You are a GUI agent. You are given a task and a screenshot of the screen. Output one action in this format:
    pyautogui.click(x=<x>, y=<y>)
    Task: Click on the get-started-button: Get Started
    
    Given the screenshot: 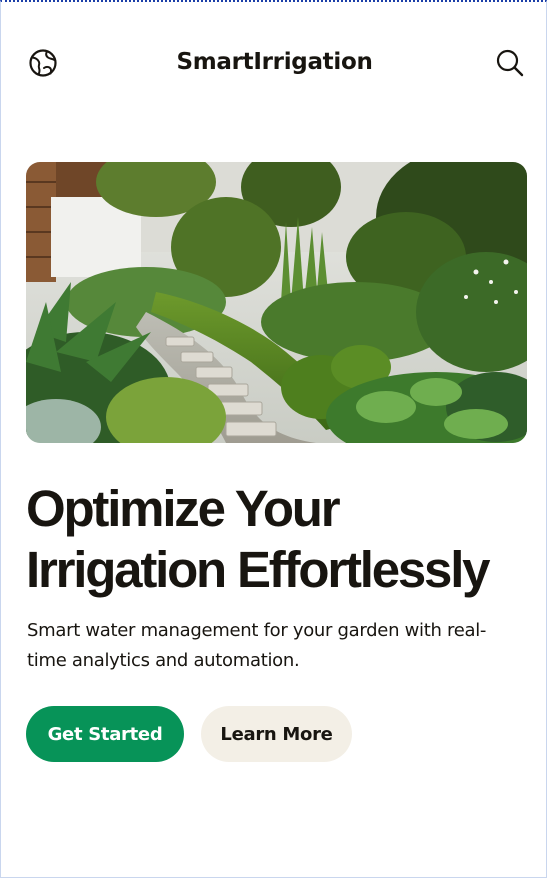 What is the action you would take?
    pyautogui.click(x=105, y=734)
    